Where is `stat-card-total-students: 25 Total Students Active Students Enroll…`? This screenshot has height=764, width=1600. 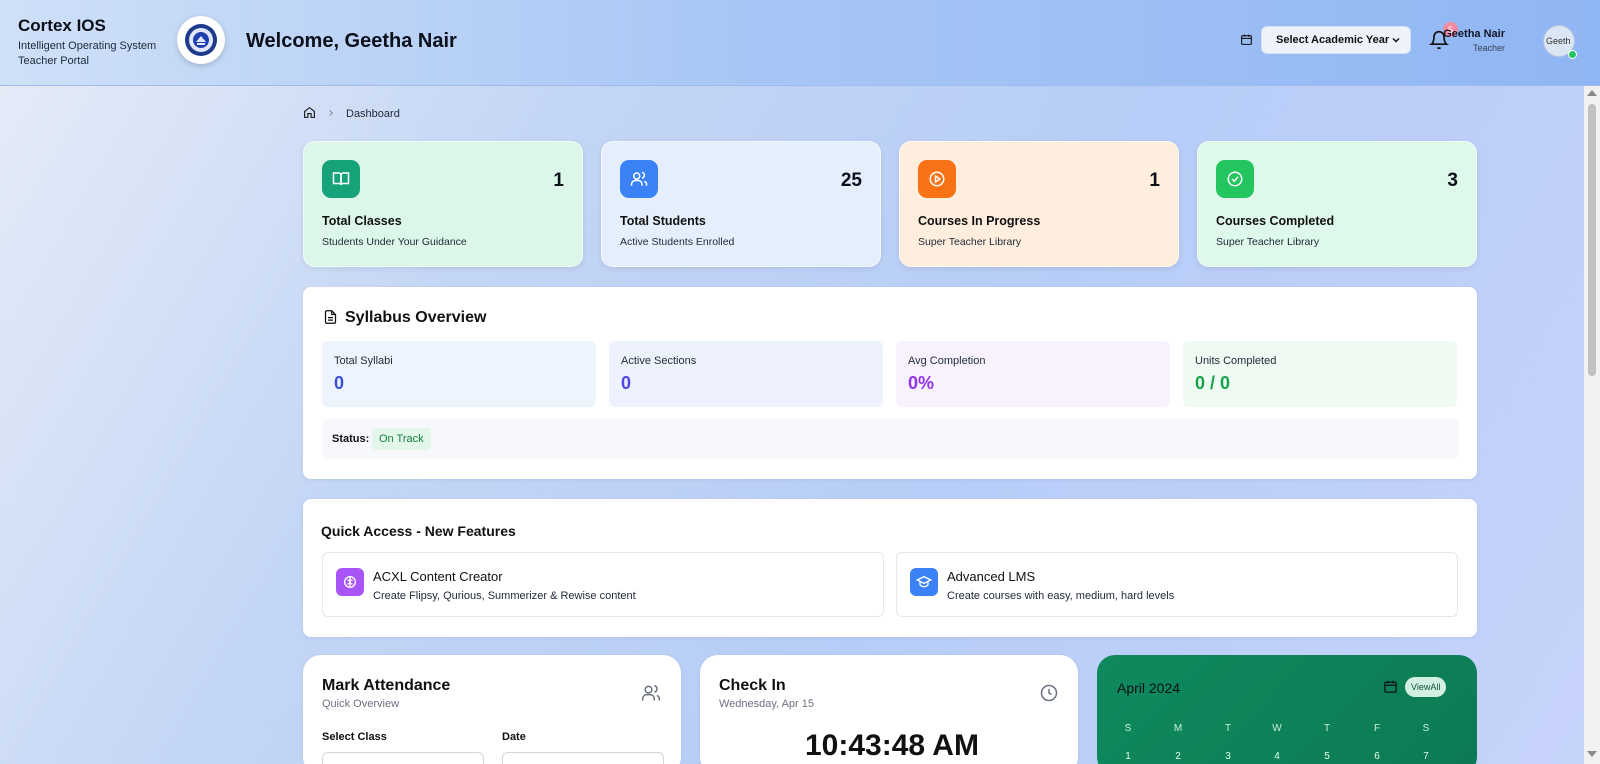
stat-card-total-students: 25 Total Students Active Students Enroll… is located at coordinates (741, 204).